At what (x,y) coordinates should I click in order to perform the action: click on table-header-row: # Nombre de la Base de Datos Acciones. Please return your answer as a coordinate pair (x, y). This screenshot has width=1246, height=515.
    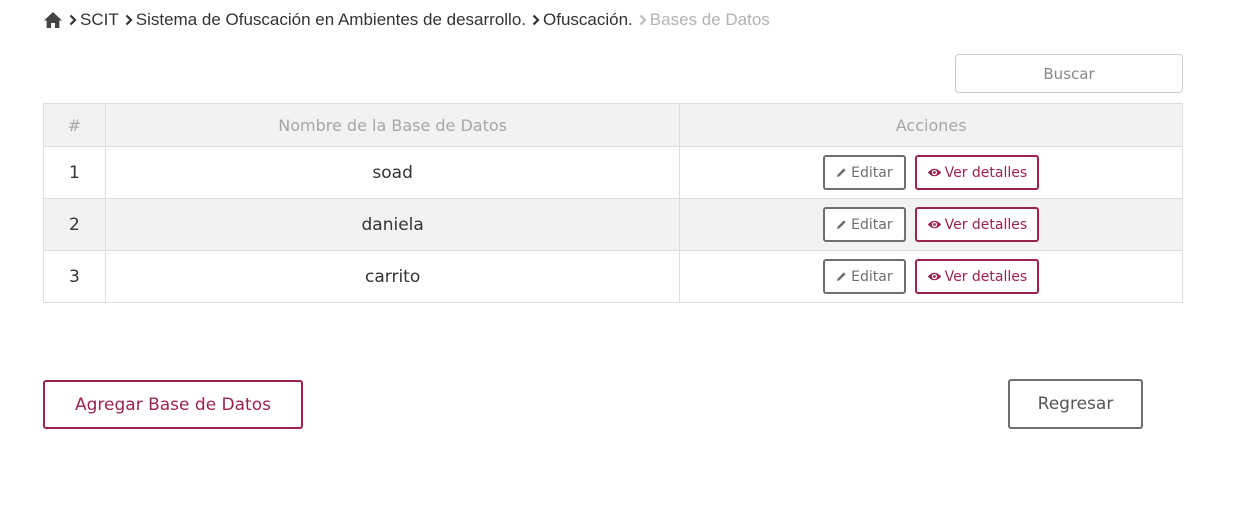
    Looking at the image, I should click on (613, 125).